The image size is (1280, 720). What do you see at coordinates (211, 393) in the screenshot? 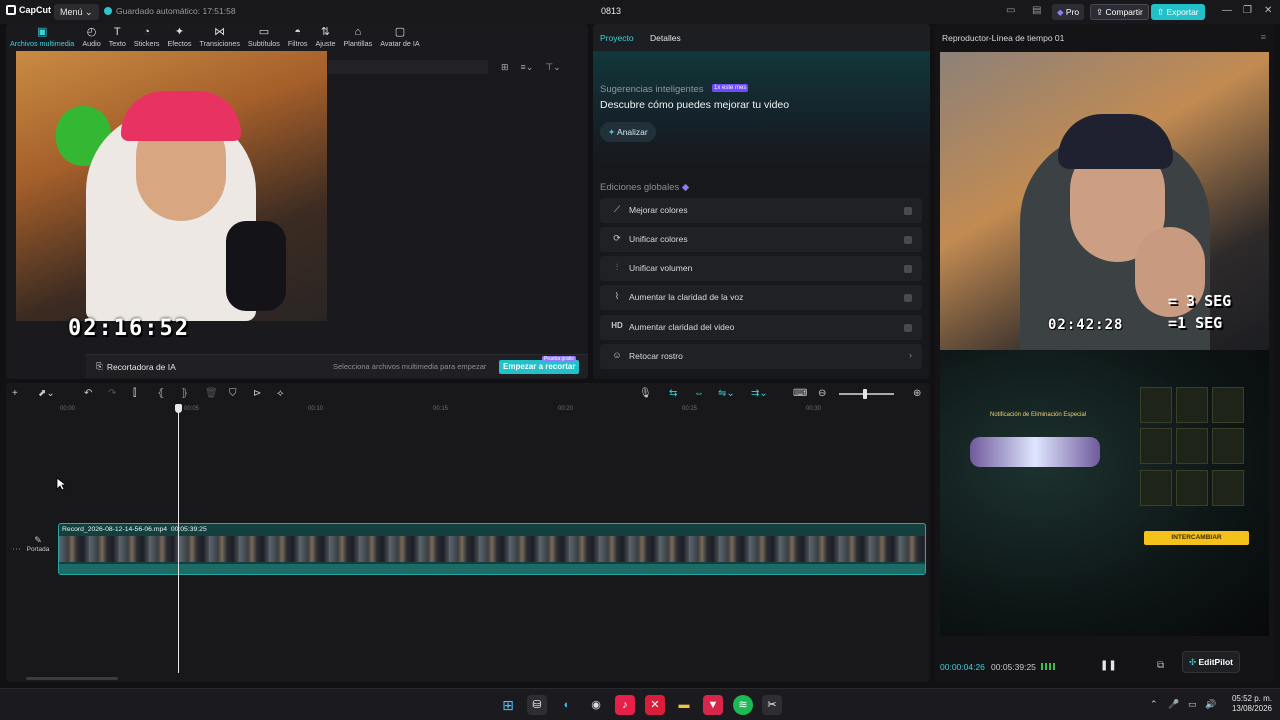
I see `delete-icon: 🗑` at bounding box center [211, 393].